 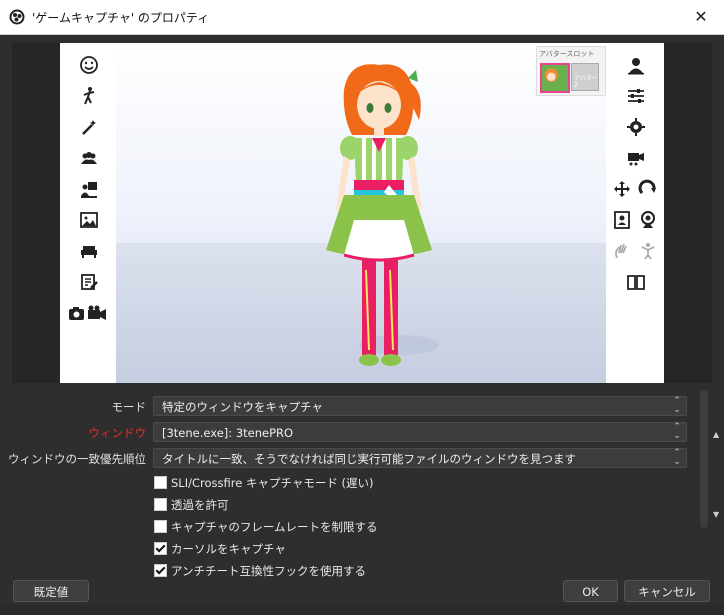 What do you see at coordinates (89, 127) in the screenshot?
I see `magic-wand-icon` at bounding box center [89, 127].